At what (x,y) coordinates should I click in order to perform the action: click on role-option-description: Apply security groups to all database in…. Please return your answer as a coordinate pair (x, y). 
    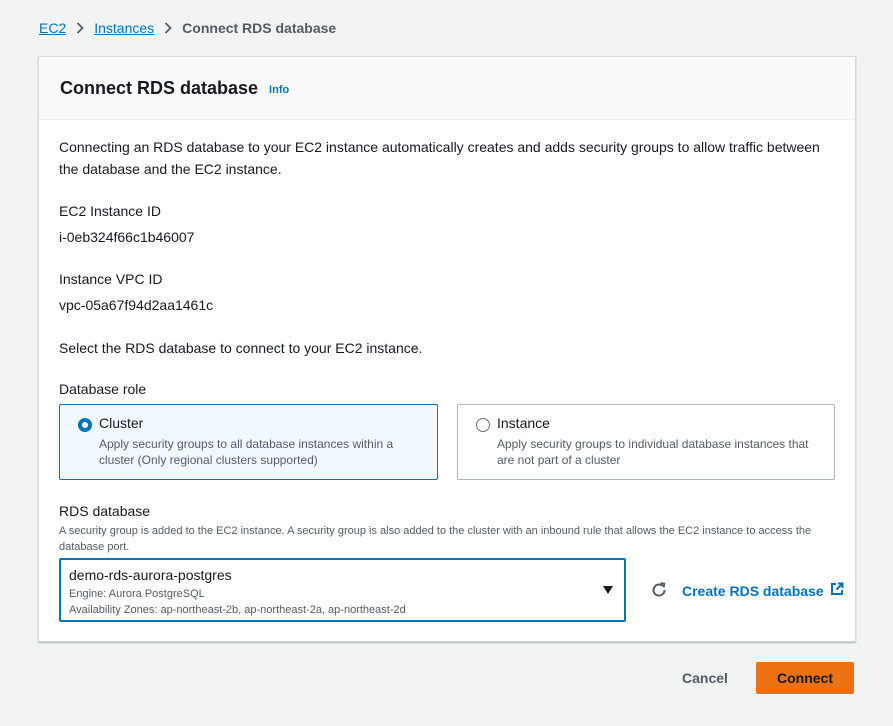
    Looking at the image, I should click on (246, 452).